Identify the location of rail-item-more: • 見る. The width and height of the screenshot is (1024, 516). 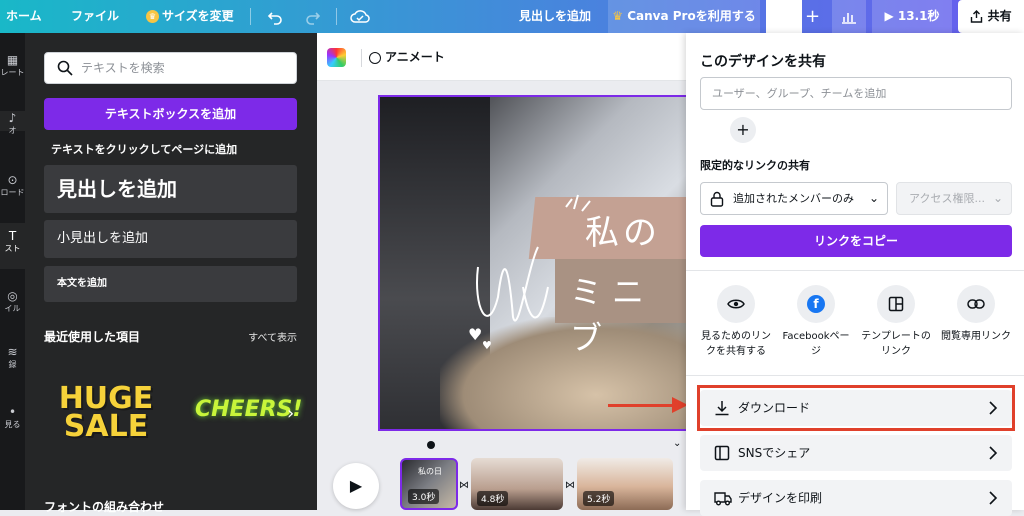
(12, 417).